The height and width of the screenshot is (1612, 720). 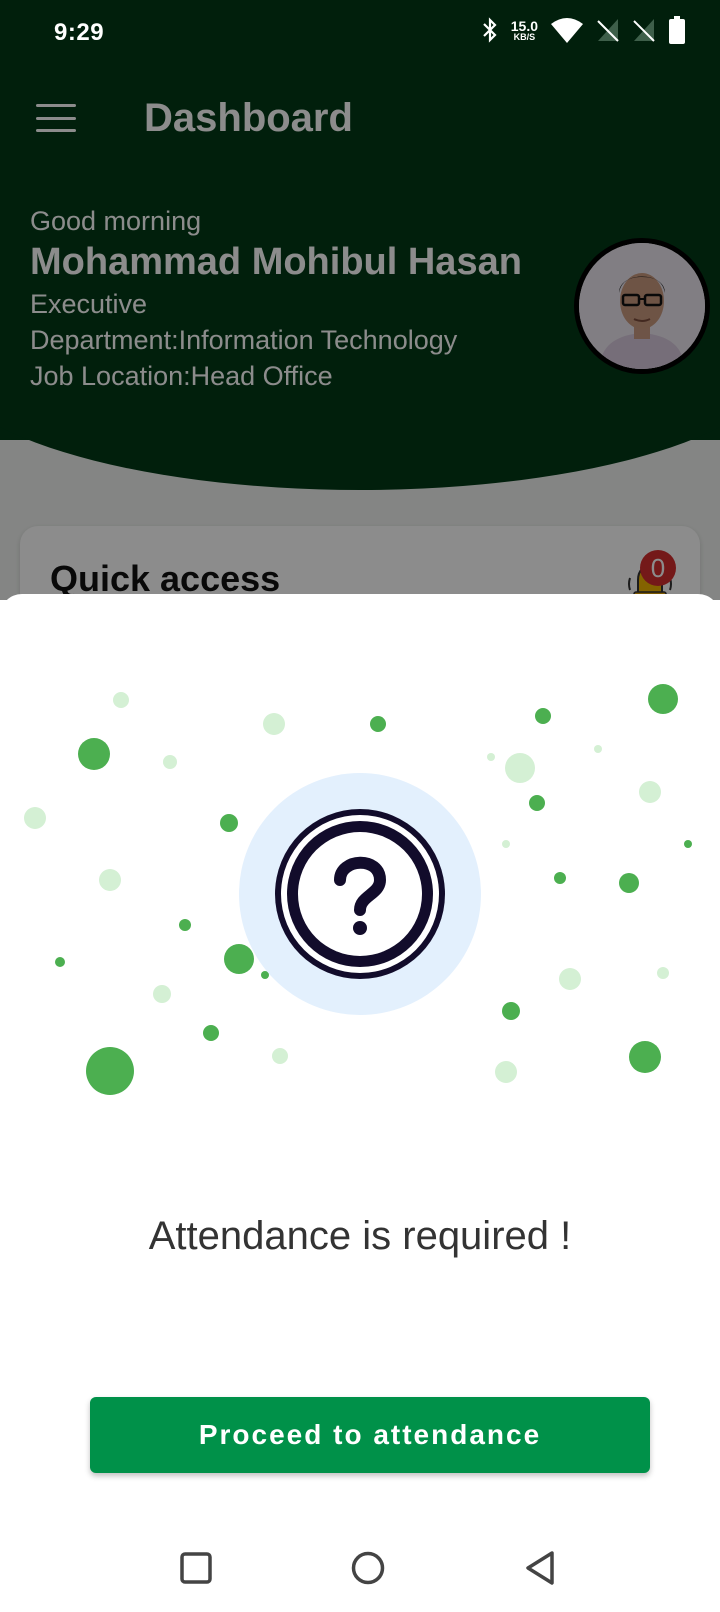 I want to click on status-bar: 9:29 15.0 KB/S, so click(x=360, y=32).